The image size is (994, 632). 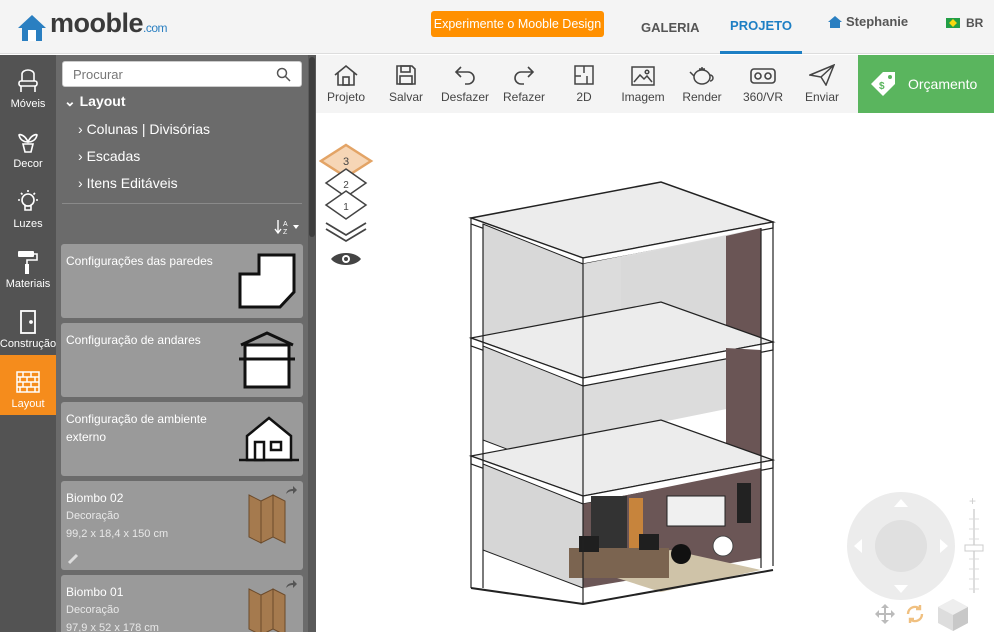 I want to click on orcamento-button: $ Orçamento, so click(x=926, y=84).